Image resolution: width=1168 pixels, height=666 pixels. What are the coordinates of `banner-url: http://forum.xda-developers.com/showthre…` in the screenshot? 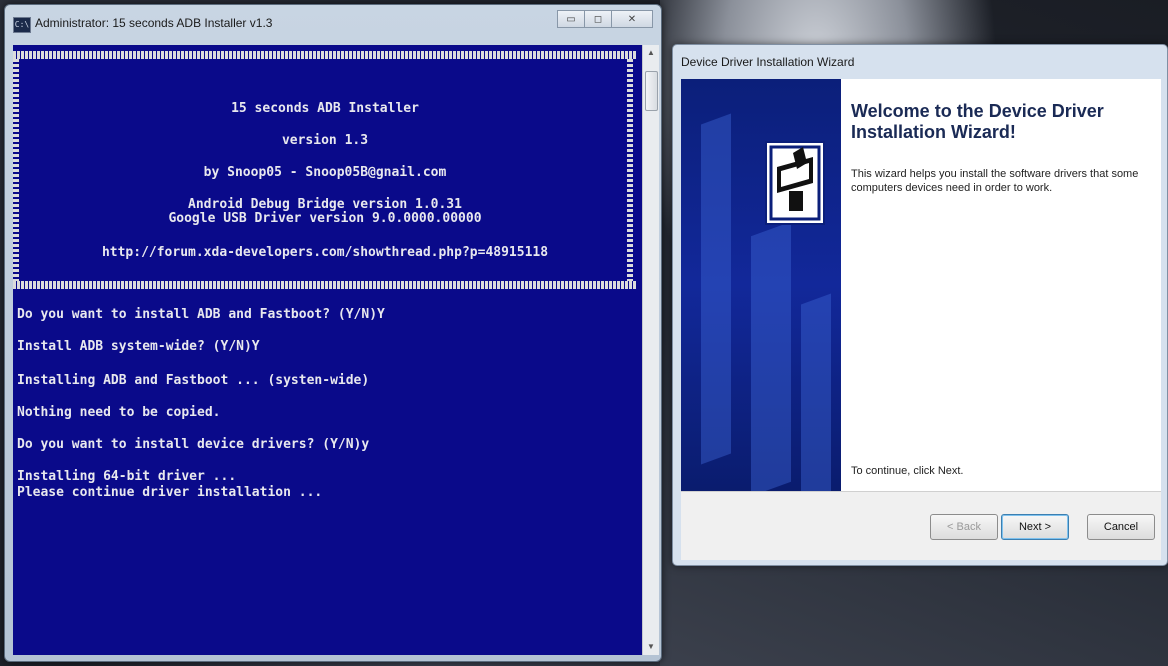 It's located at (325, 252).